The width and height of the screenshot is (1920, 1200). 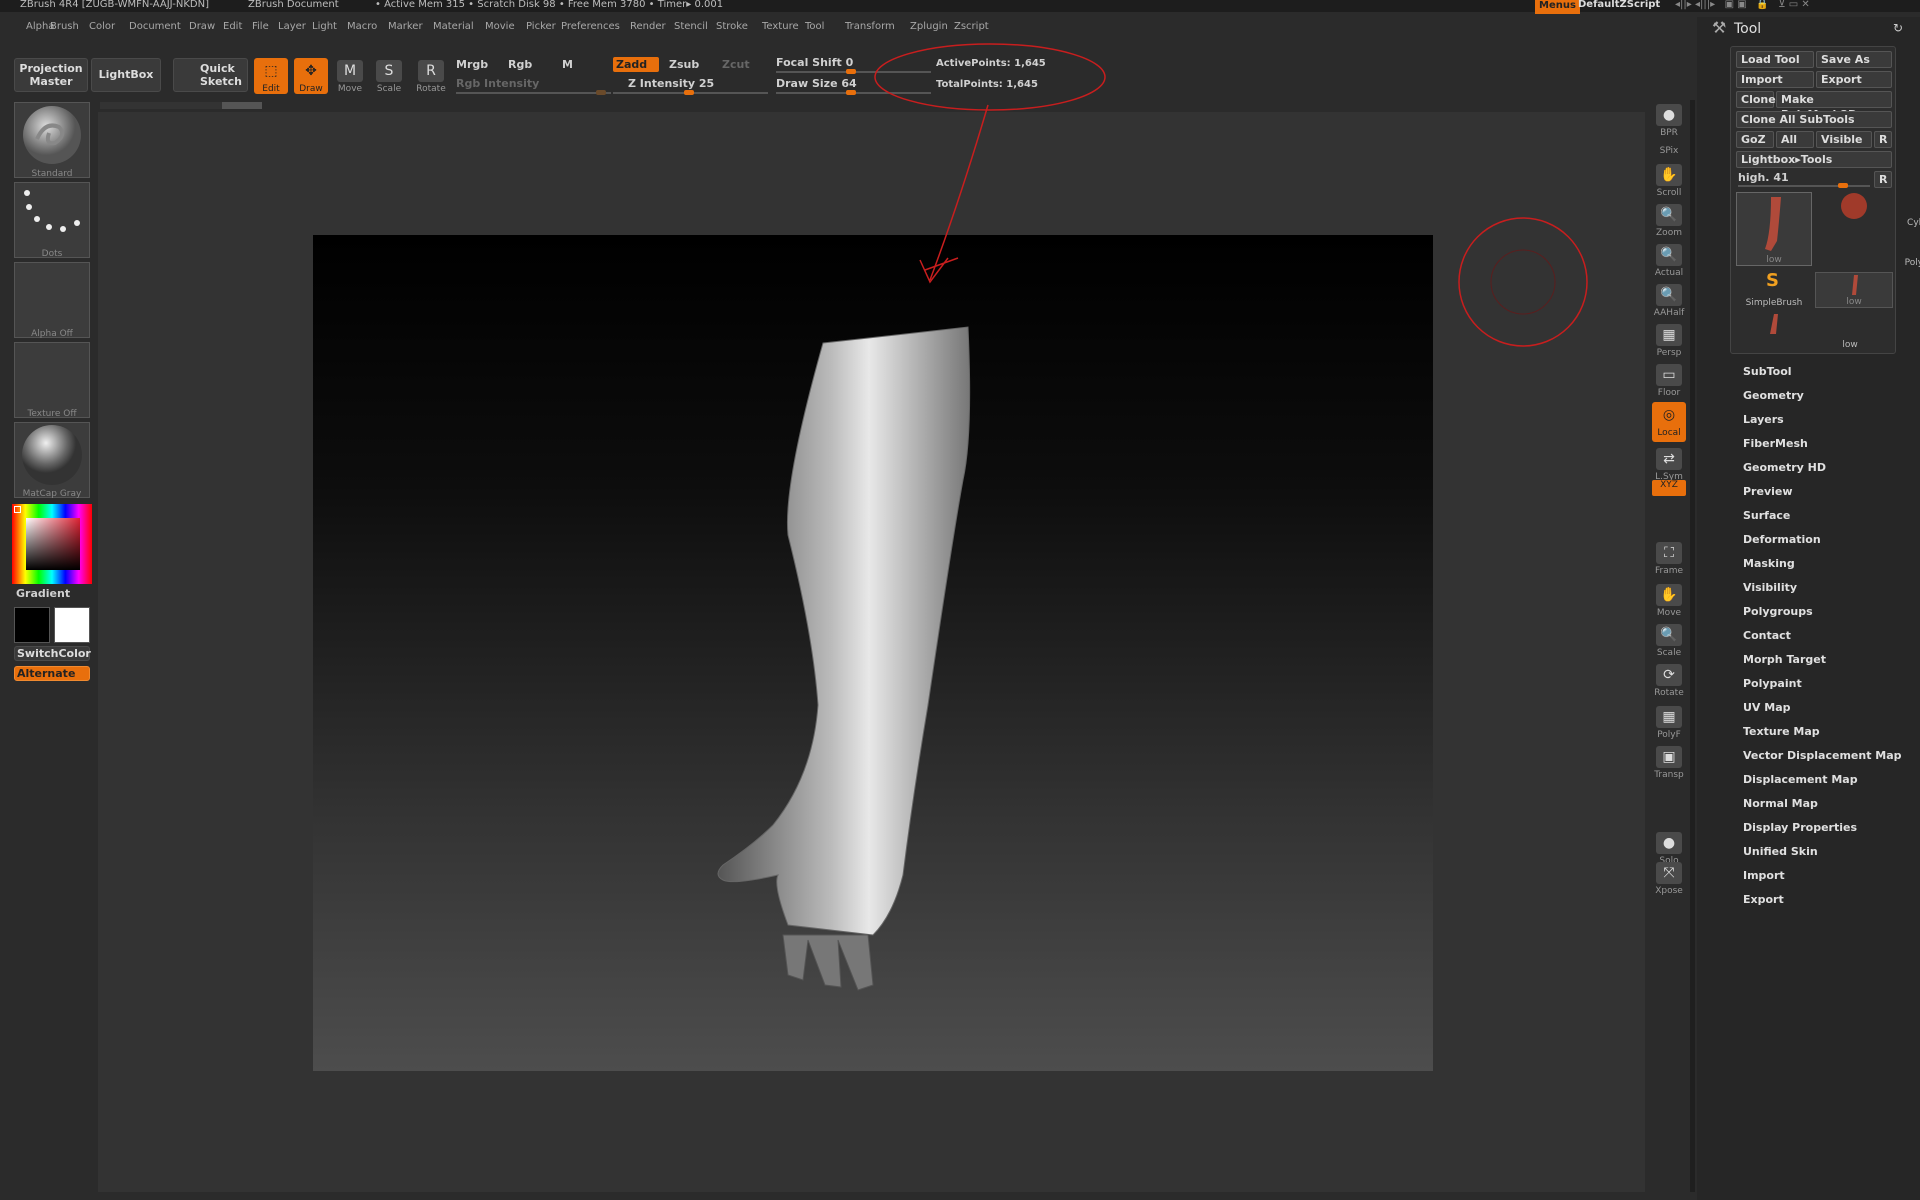 I want to click on shelf-polyf-button: ▦ PolyF, so click(x=1669, y=724).